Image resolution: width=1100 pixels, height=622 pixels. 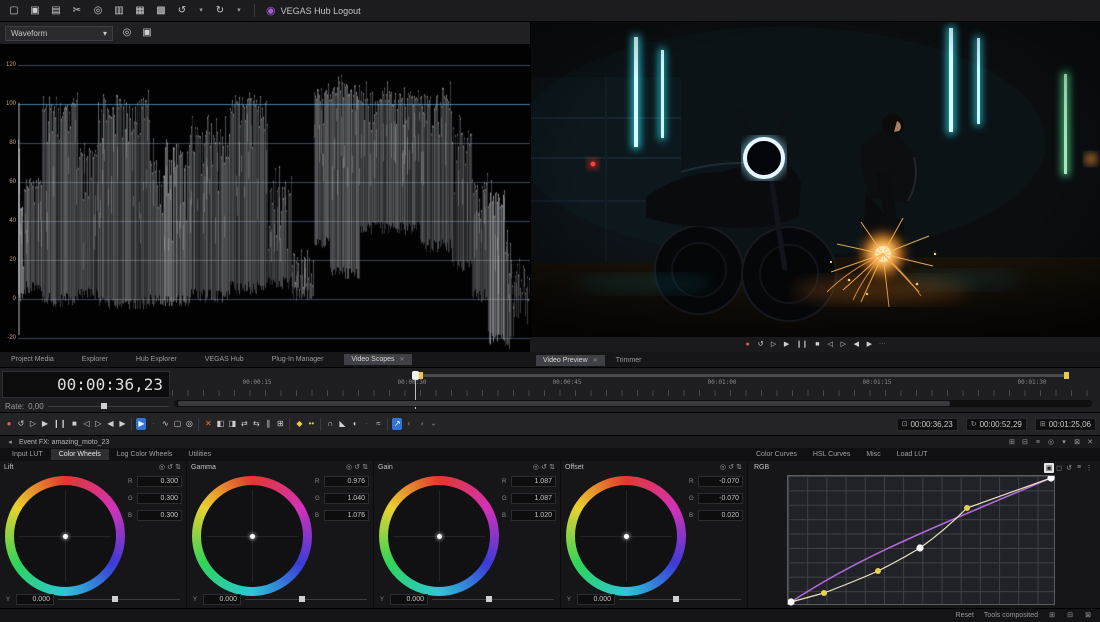 I want to click on tab-hub-explorer: Hub Explorer, so click(x=156, y=359).